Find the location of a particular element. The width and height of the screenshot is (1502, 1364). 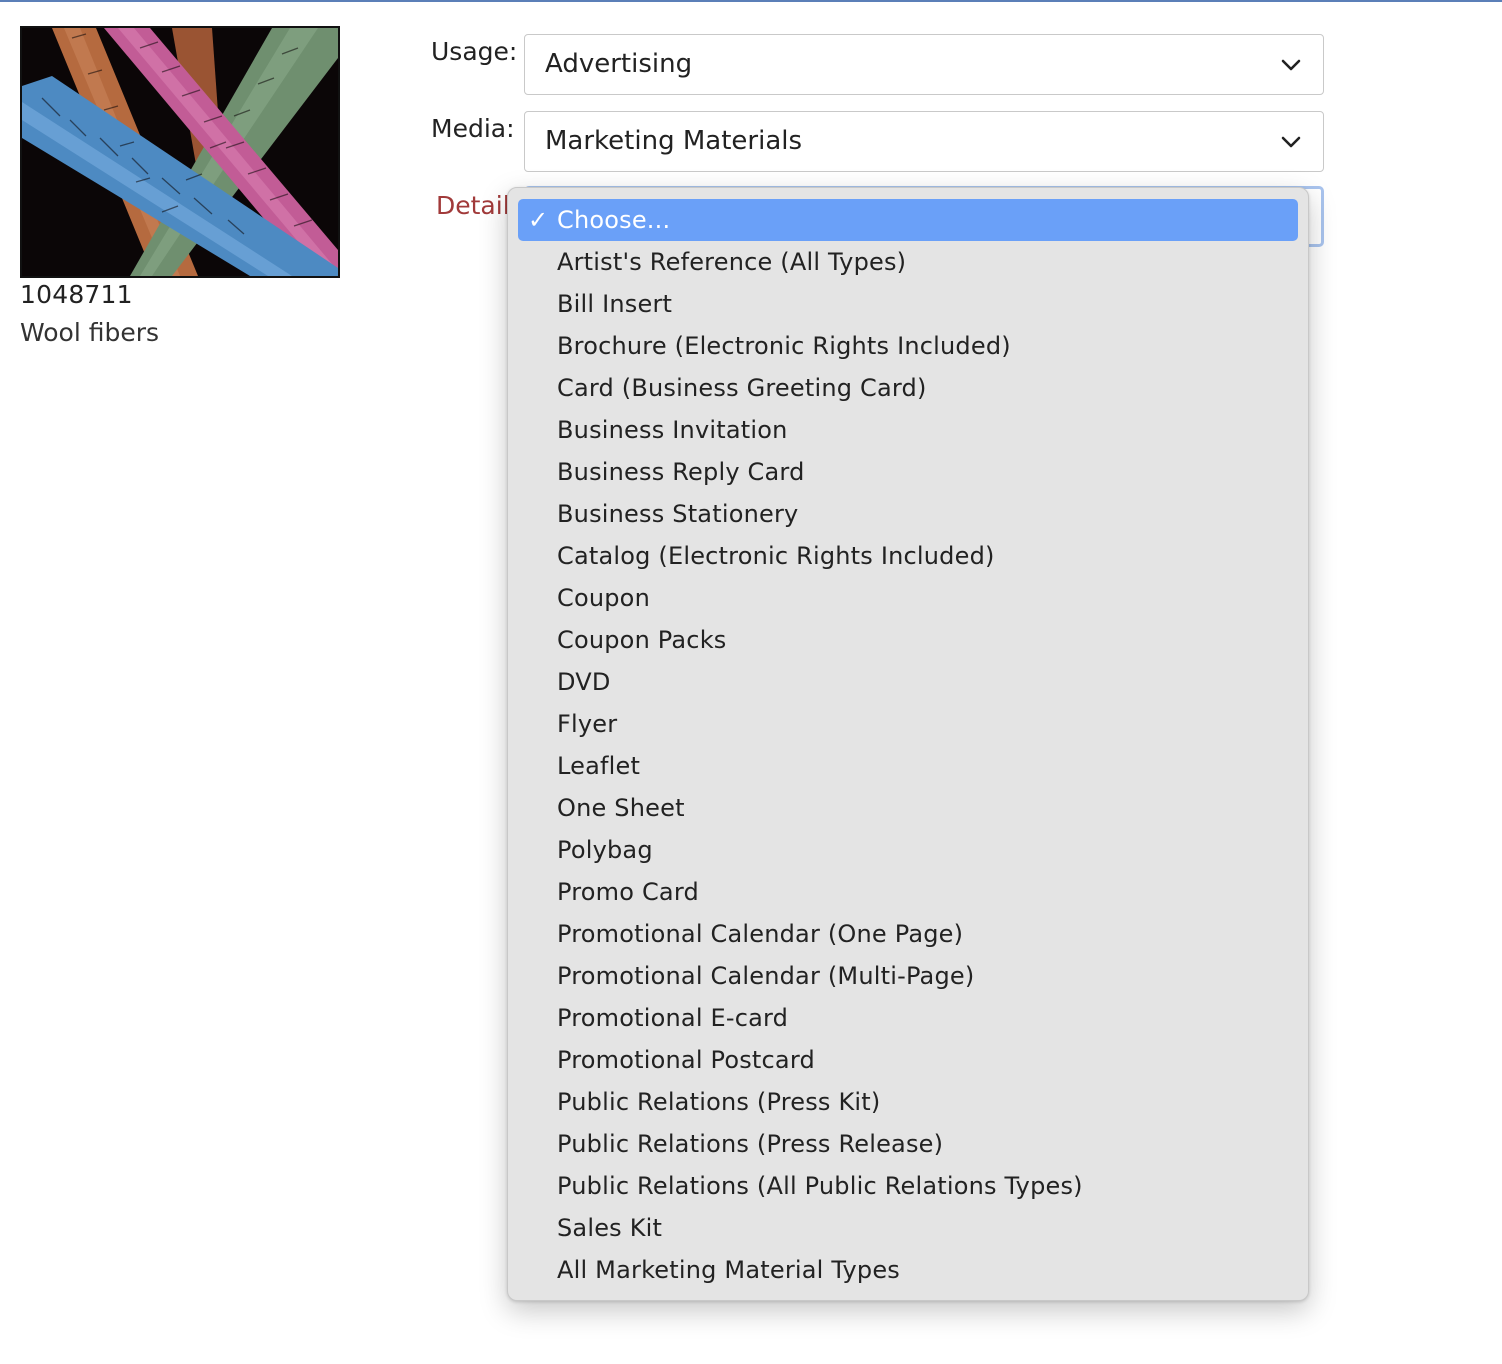

dropdown-option: Promotional Calendar (Multi-Page) is located at coordinates (908, 976).